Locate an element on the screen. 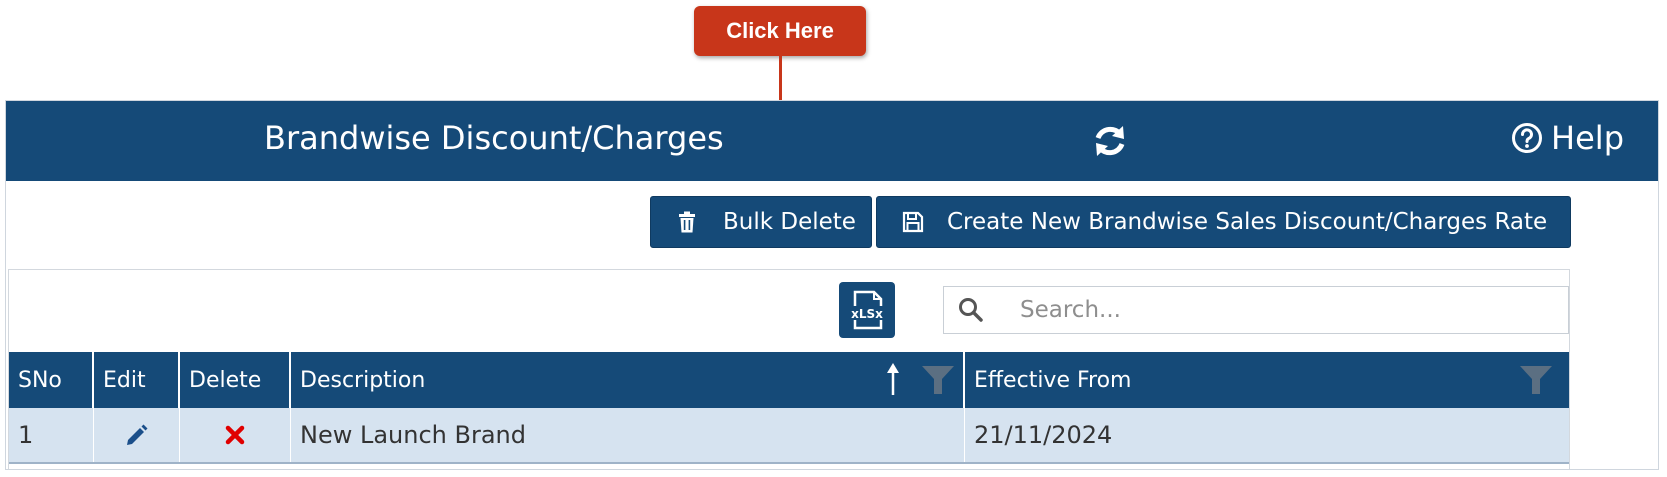 This screenshot has height=477, width=1667. bulk-delete-button: Bulk Delete is located at coordinates (761, 222).